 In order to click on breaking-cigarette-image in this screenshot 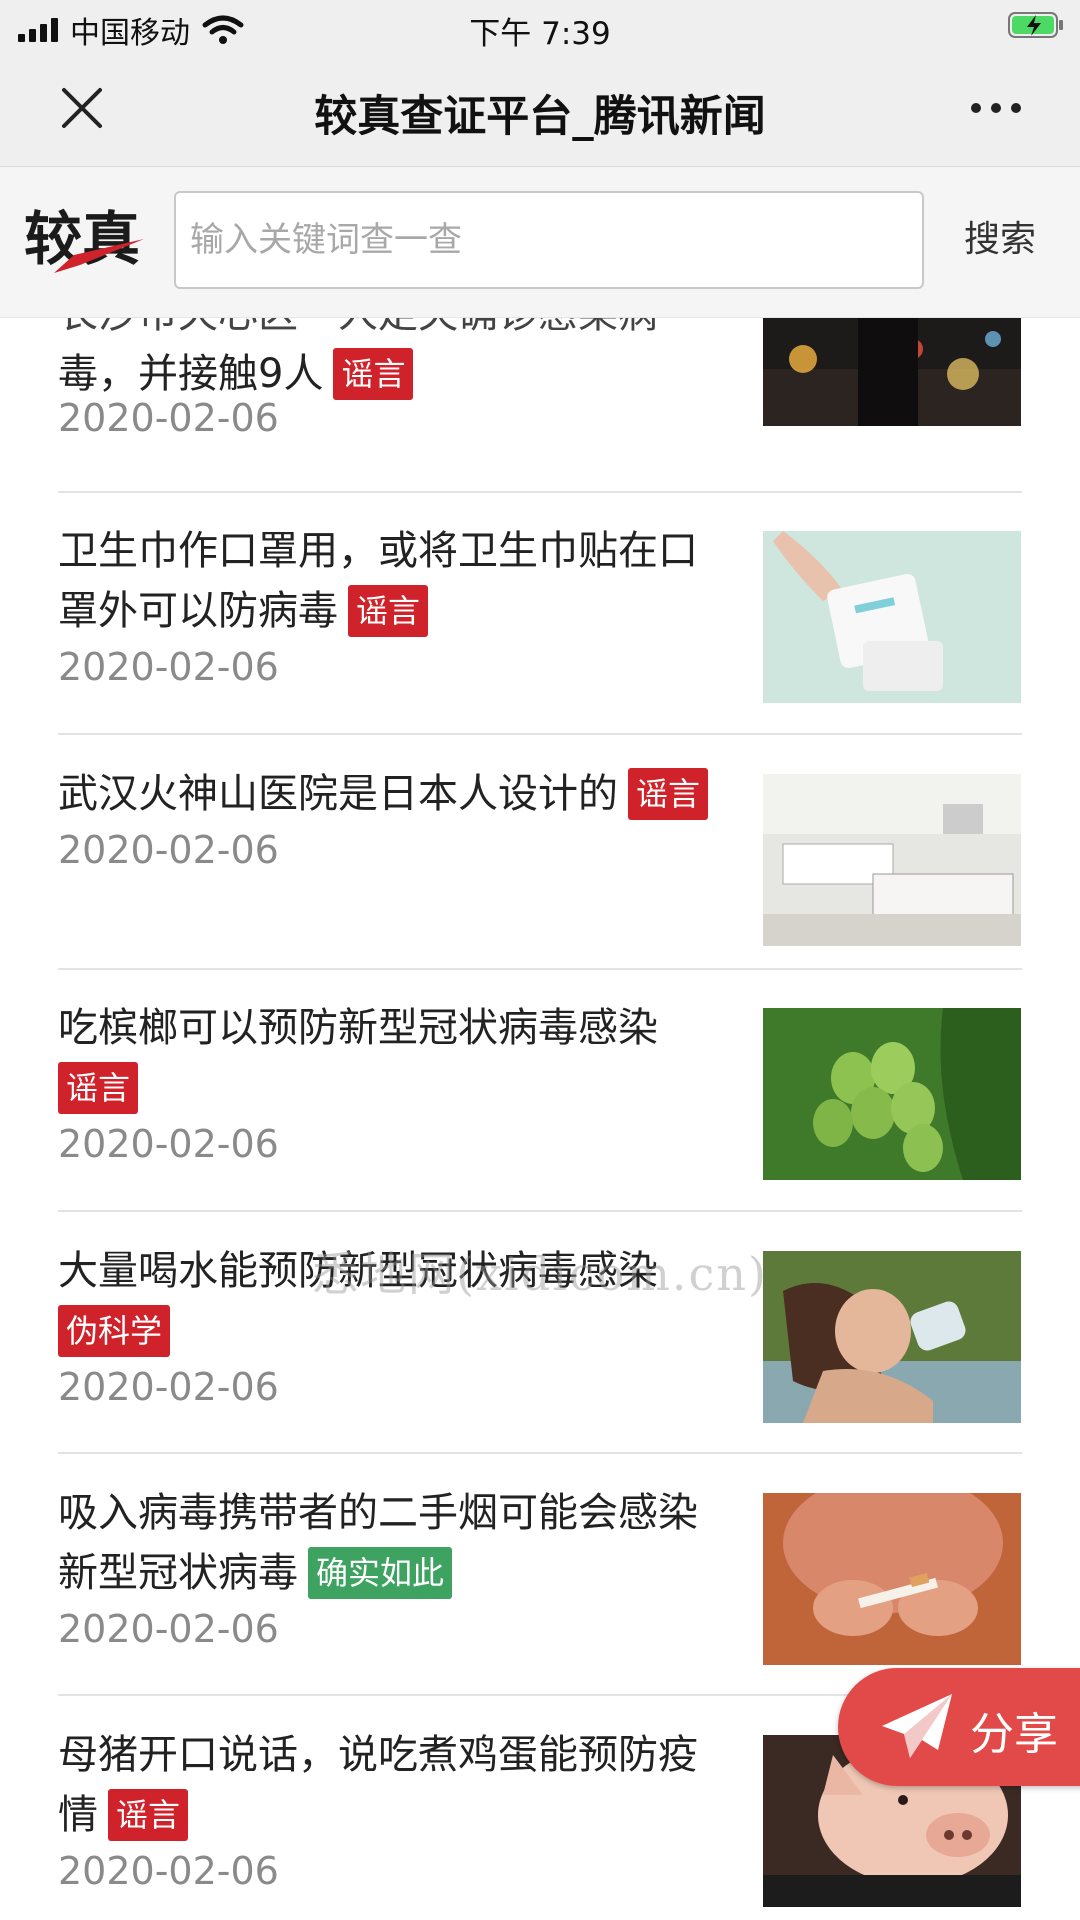, I will do `click(892, 1579)`.